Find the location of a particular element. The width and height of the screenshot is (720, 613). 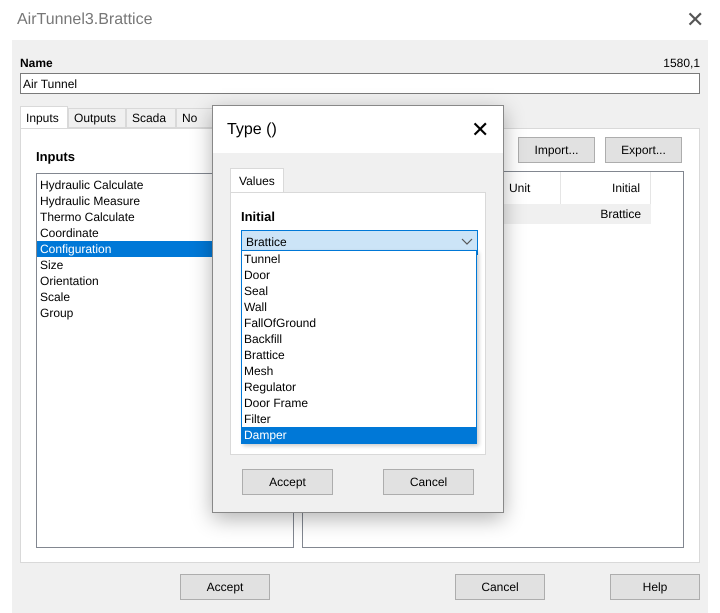

field-label: Initial is located at coordinates (258, 217).